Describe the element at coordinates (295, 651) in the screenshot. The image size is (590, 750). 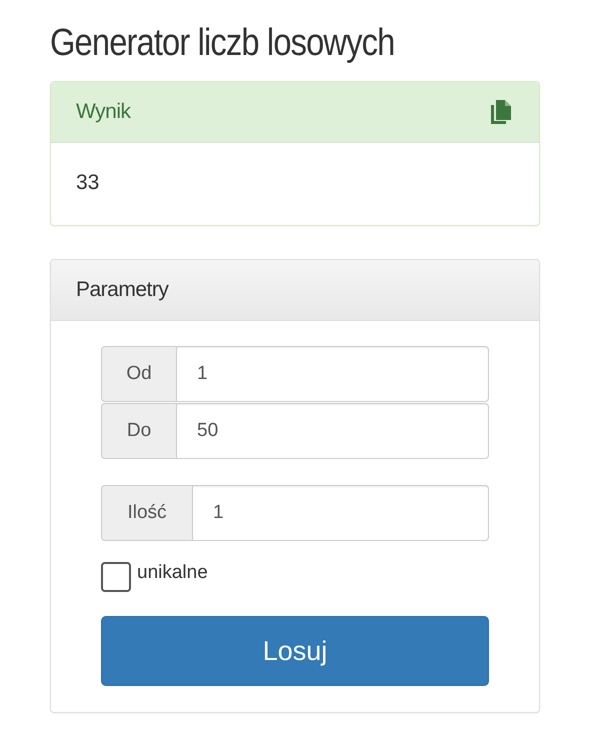
I see `draw-button: Losuj` at that location.